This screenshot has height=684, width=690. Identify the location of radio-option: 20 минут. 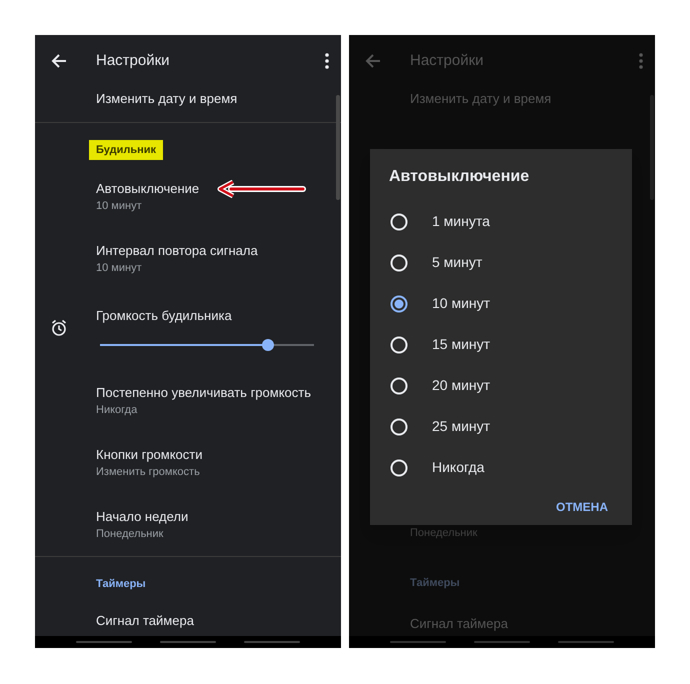
(501, 385).